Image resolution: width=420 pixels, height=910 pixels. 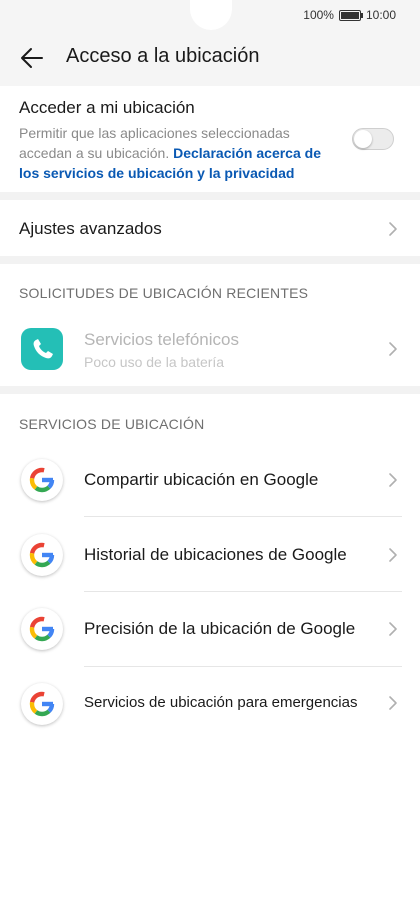 What do you see at coordinates (161, 339) in the screenshot?
I see `recent-app-name: Servicios telefónicos` at bounding box center [161, 339].